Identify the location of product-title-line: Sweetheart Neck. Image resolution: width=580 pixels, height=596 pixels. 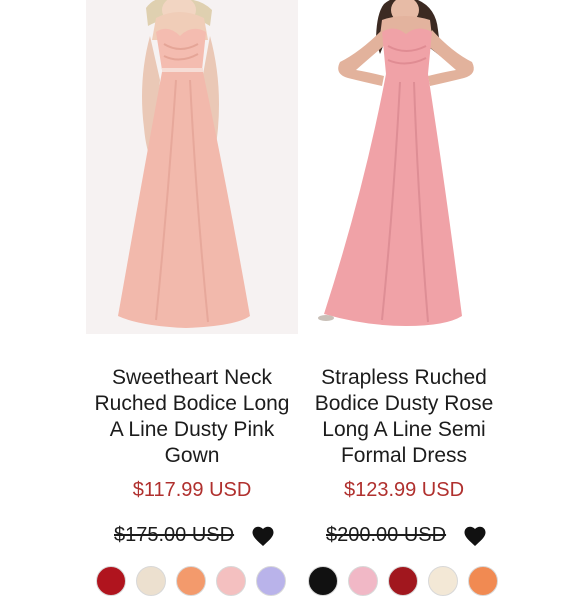
(192, 377).